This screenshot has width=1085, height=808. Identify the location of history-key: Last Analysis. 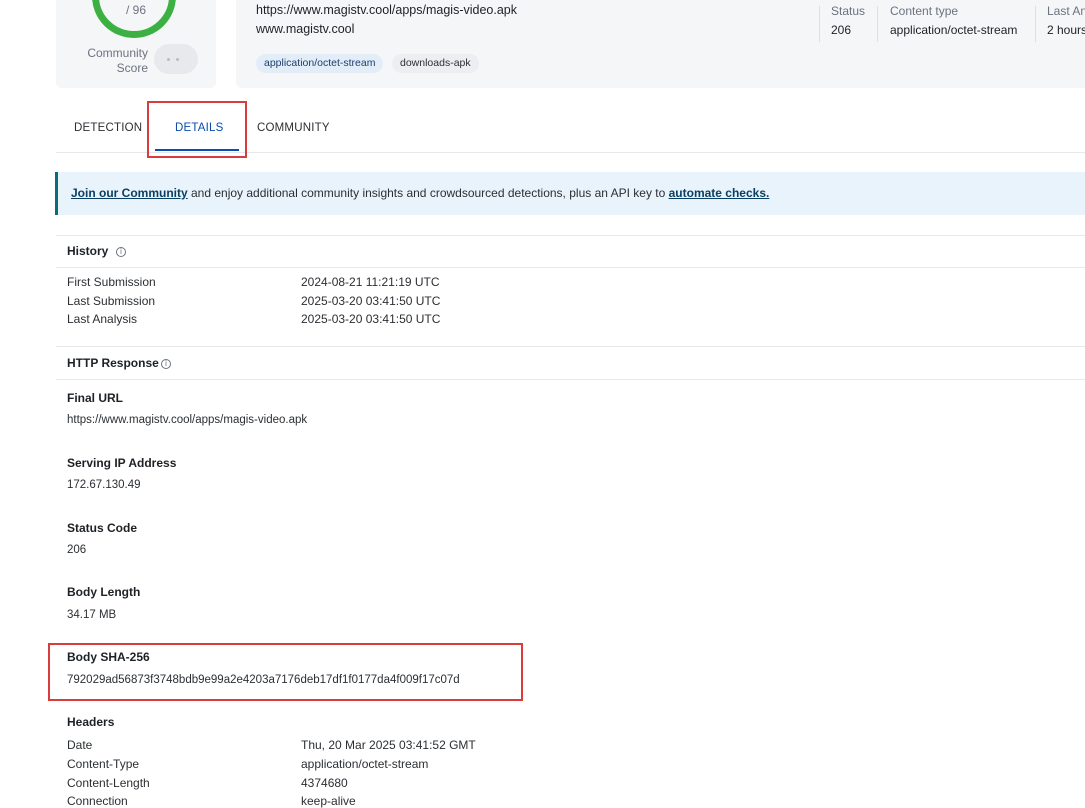
(102, 319).